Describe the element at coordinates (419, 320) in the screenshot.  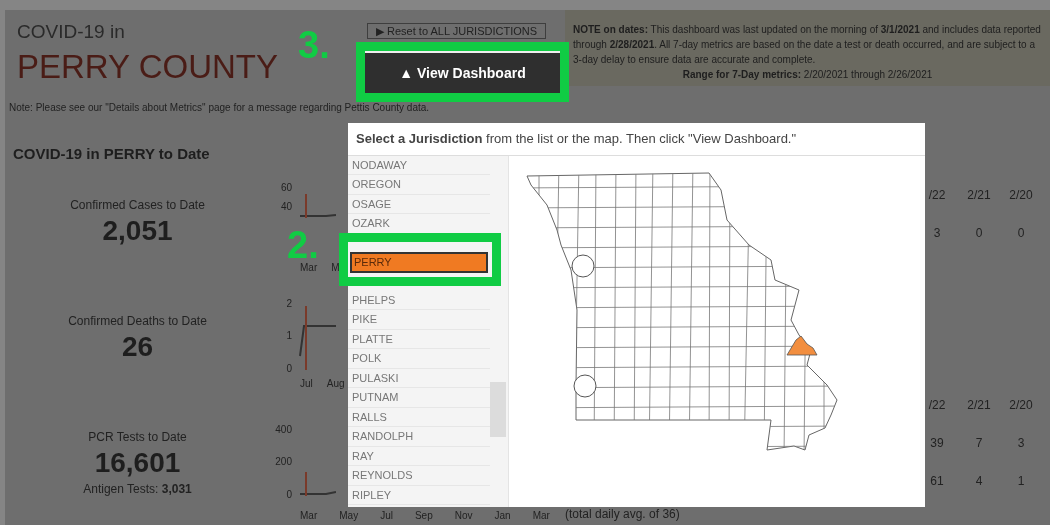
I see `jurisdiction-list-item: PIKE` at that location.